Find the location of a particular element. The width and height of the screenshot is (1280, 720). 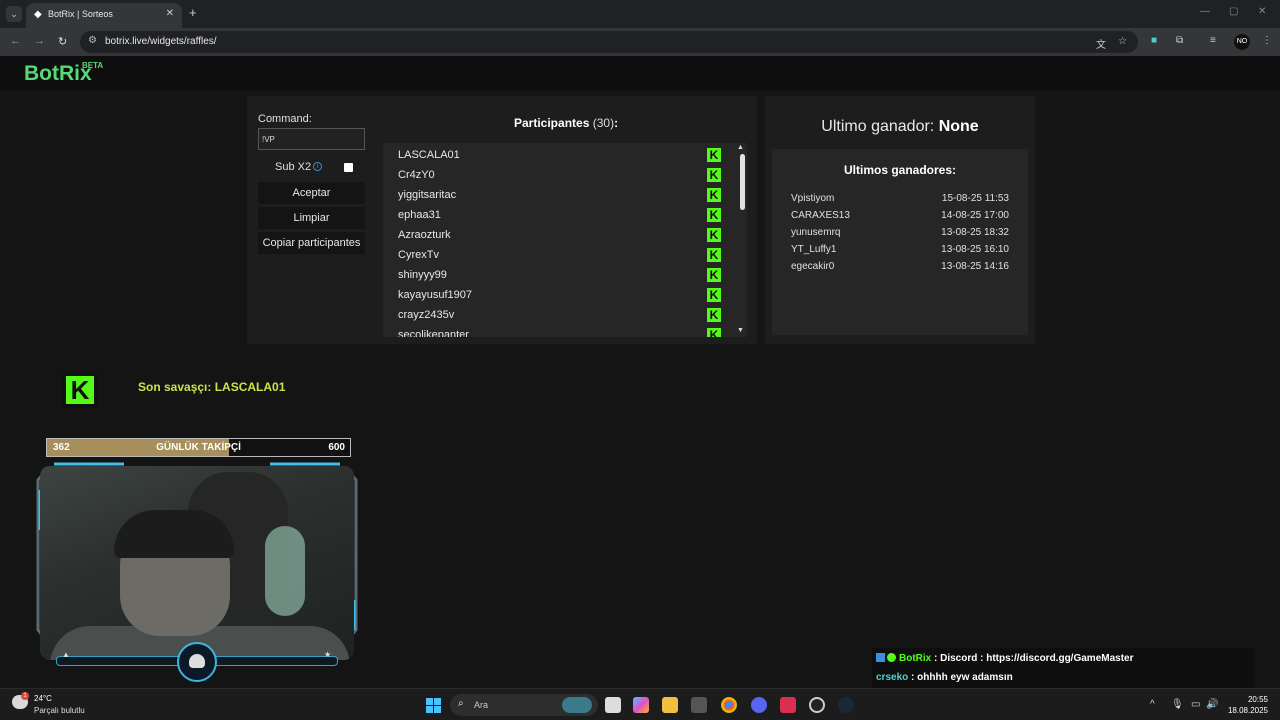

search-highlight-icon is located at coordinates (577, 705).